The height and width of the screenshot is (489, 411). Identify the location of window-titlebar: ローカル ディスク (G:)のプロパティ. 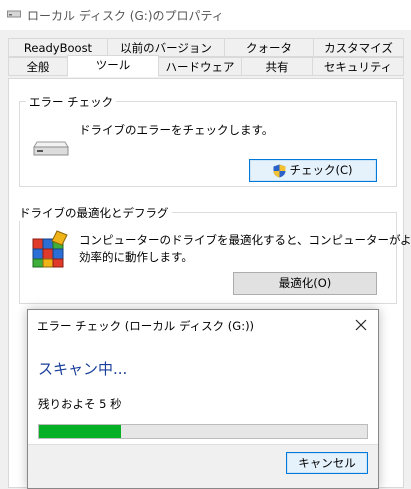
(205, 15).